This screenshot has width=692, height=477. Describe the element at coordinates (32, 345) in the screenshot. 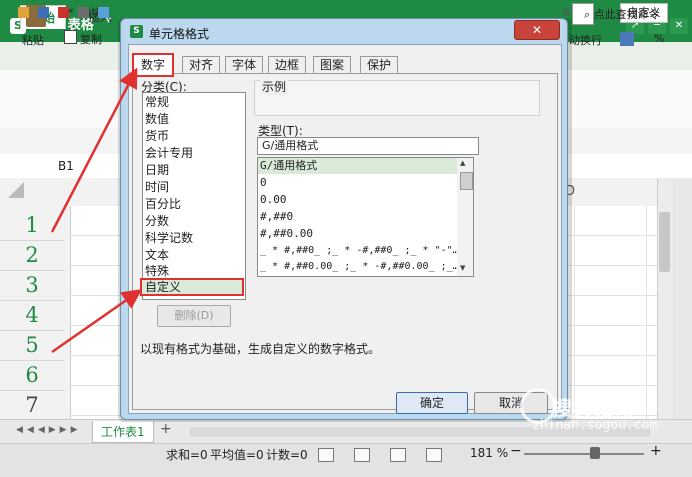

I see `row-header: 5` at that location.